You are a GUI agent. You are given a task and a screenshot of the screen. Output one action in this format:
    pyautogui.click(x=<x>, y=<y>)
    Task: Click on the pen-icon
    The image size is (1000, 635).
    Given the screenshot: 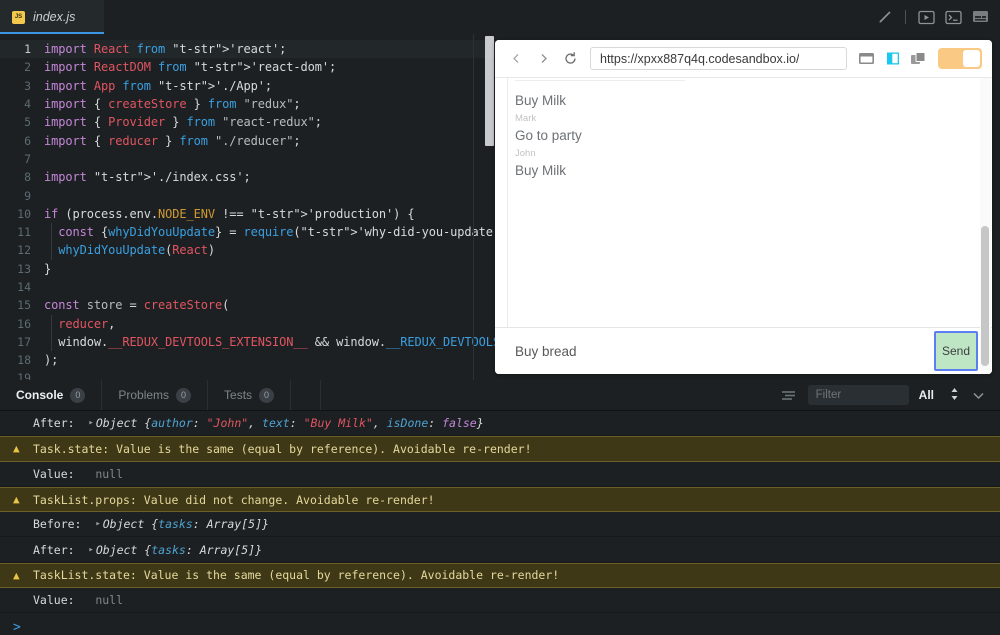 What is the action you would take?
    pyautogui.click(x=885, y=17)
    